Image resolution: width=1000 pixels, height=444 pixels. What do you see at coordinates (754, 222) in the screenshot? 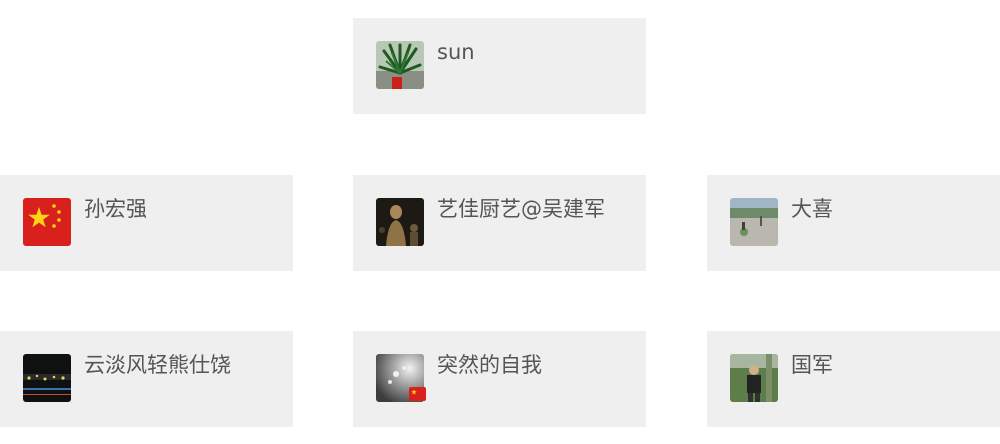
I see `outdoor-park-avatar-icon` at bounding box center [754, 222].